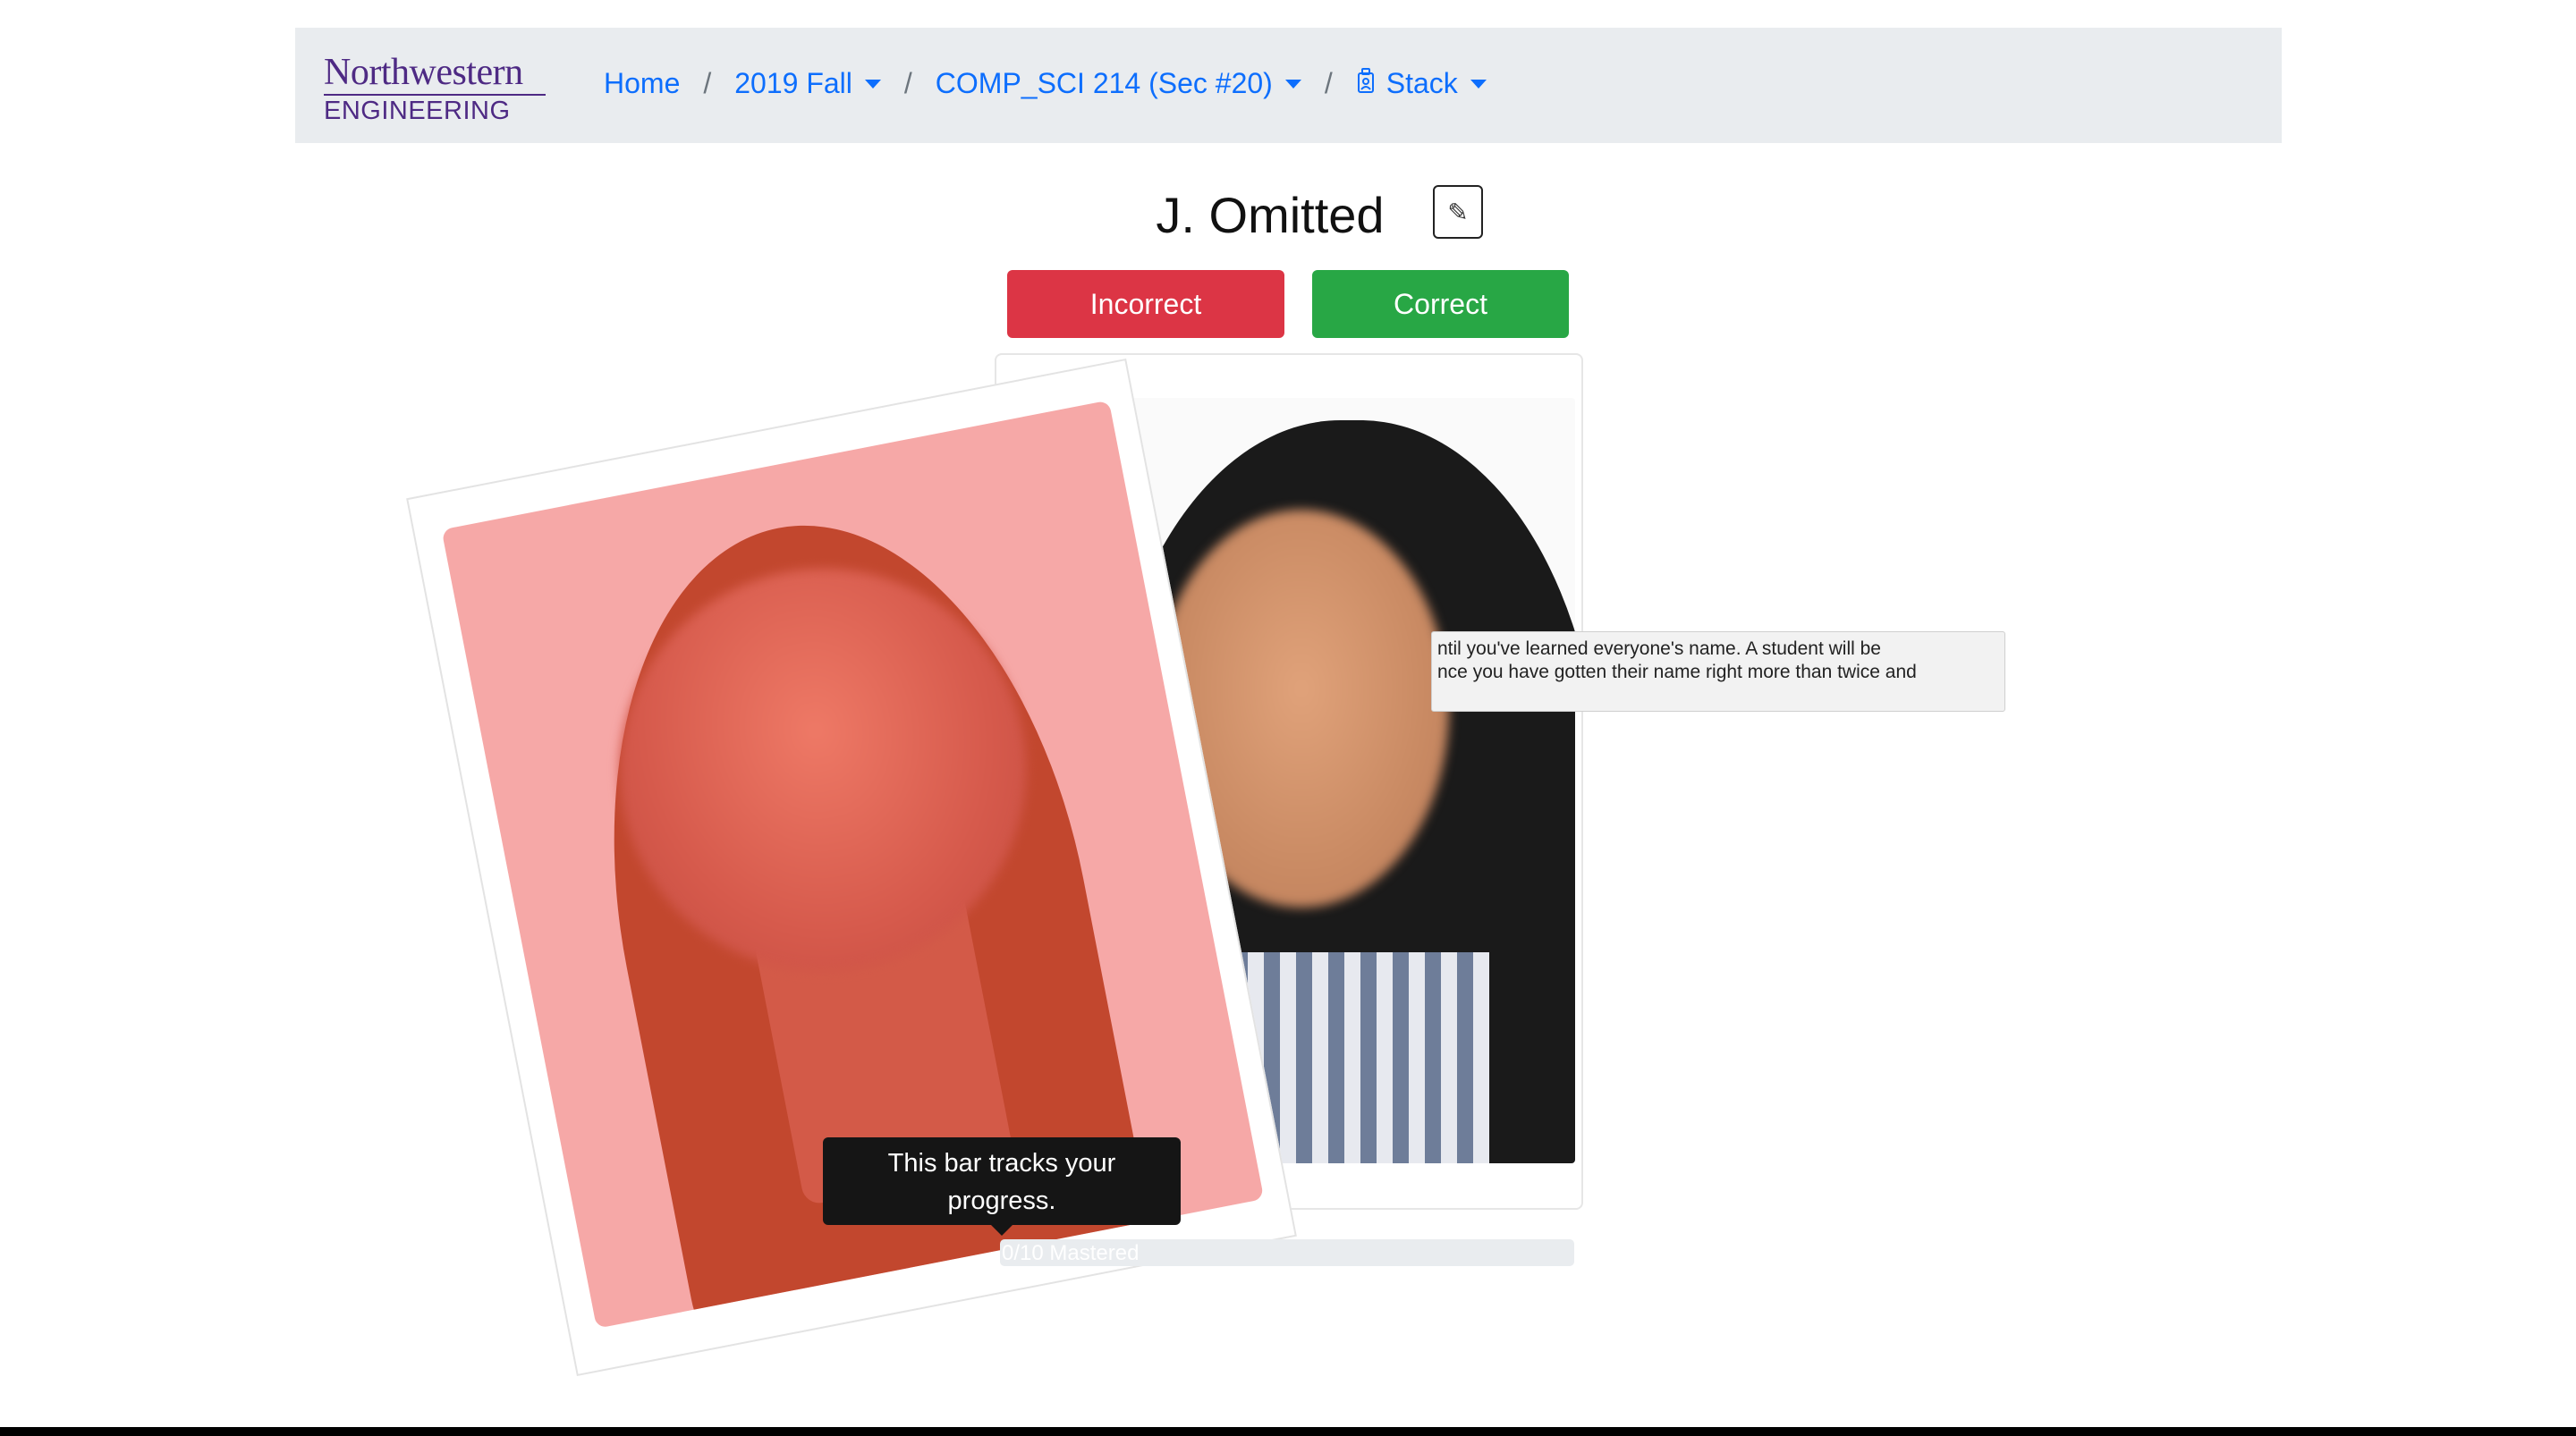  I want to click on stack-icon, so click(1366, 83).